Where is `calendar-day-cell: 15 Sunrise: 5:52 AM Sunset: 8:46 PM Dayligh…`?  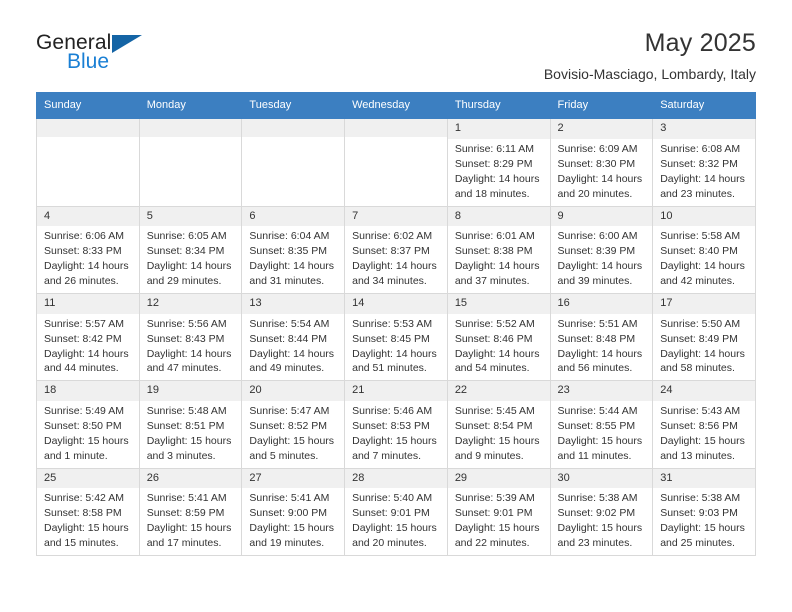 calendar-day-cell: 15 Sunrise: 5:52 AM Sunset: 8:46 PM Dayligh… is located at coordinates (498, 337).